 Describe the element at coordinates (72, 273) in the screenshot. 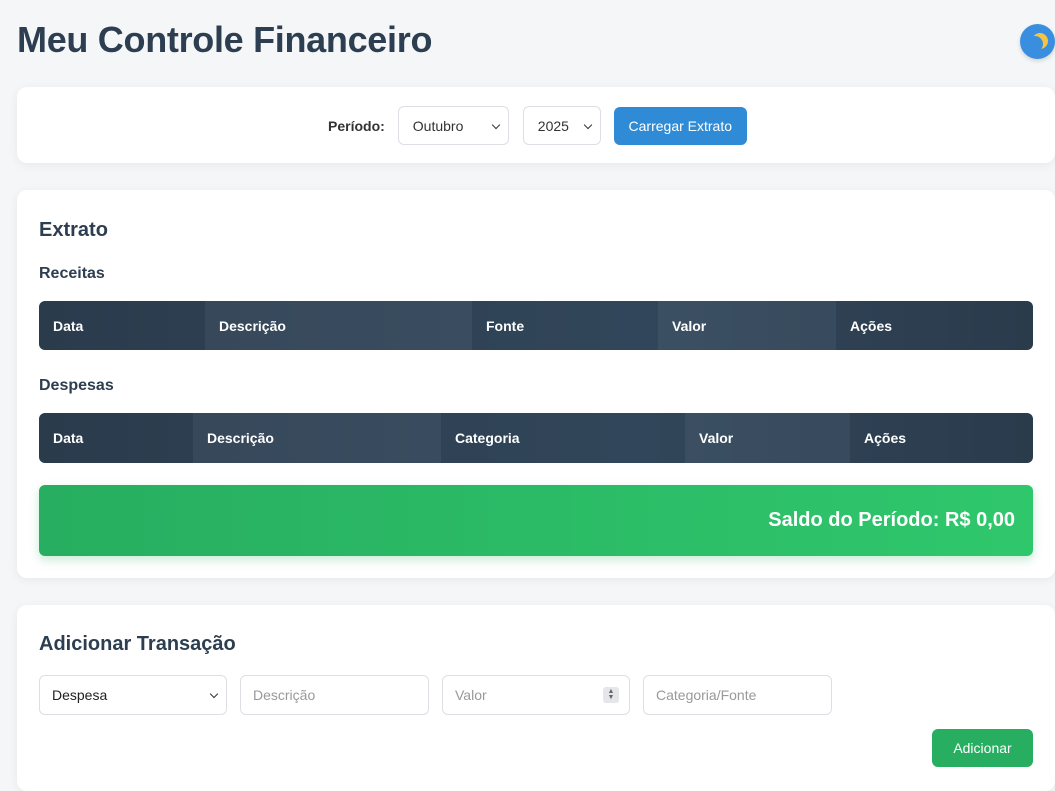

I see `income-title: Receitas` at that location.